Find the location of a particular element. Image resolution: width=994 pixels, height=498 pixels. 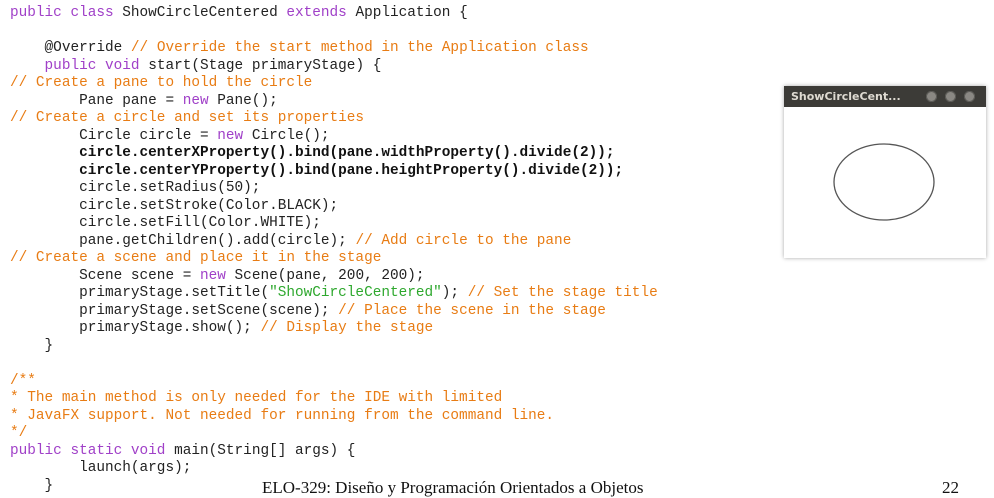

code-token: circle.setStroke(Color.BLACK); is located at coordinates (174, 205).